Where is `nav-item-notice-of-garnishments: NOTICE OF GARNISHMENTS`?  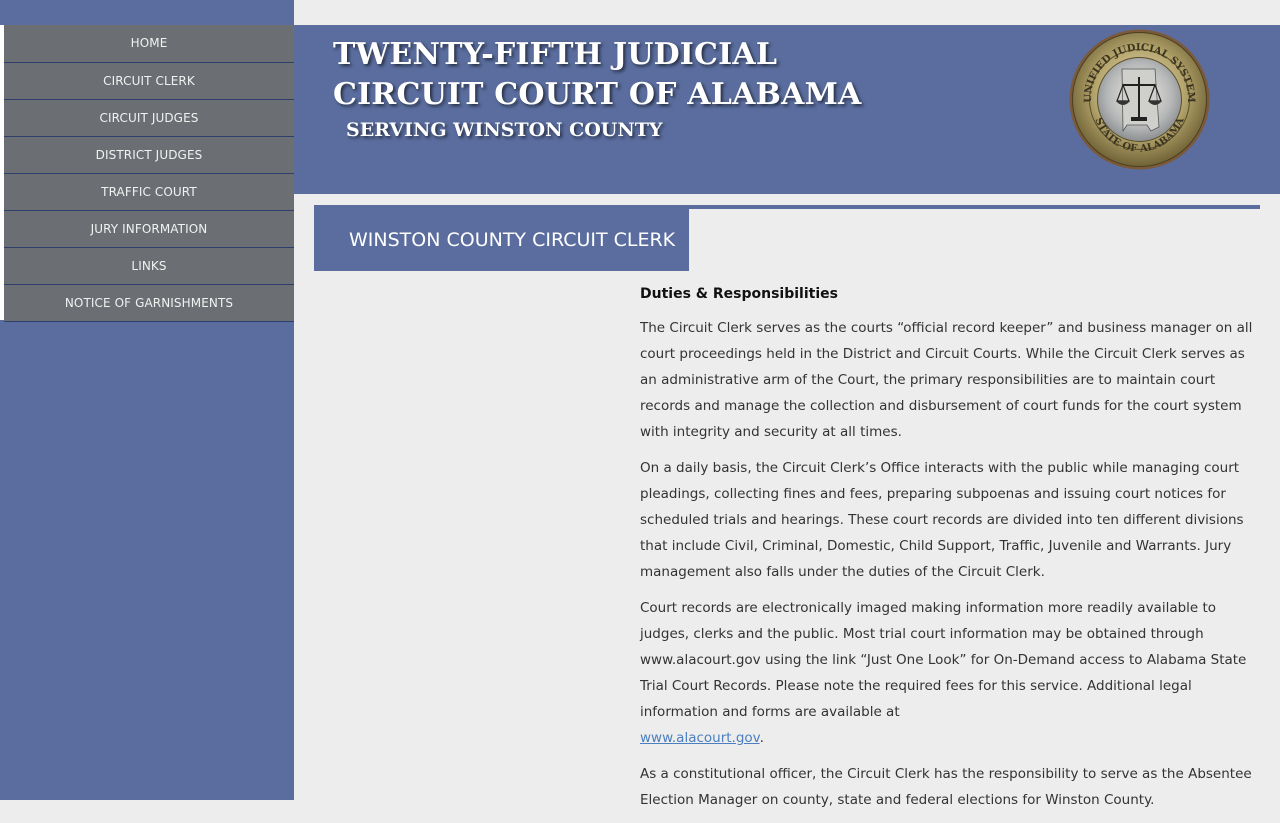 nav-item-notice-of-garnishments: NOTICE OF GARNISHMENTS is located at coordinates (149, 303).